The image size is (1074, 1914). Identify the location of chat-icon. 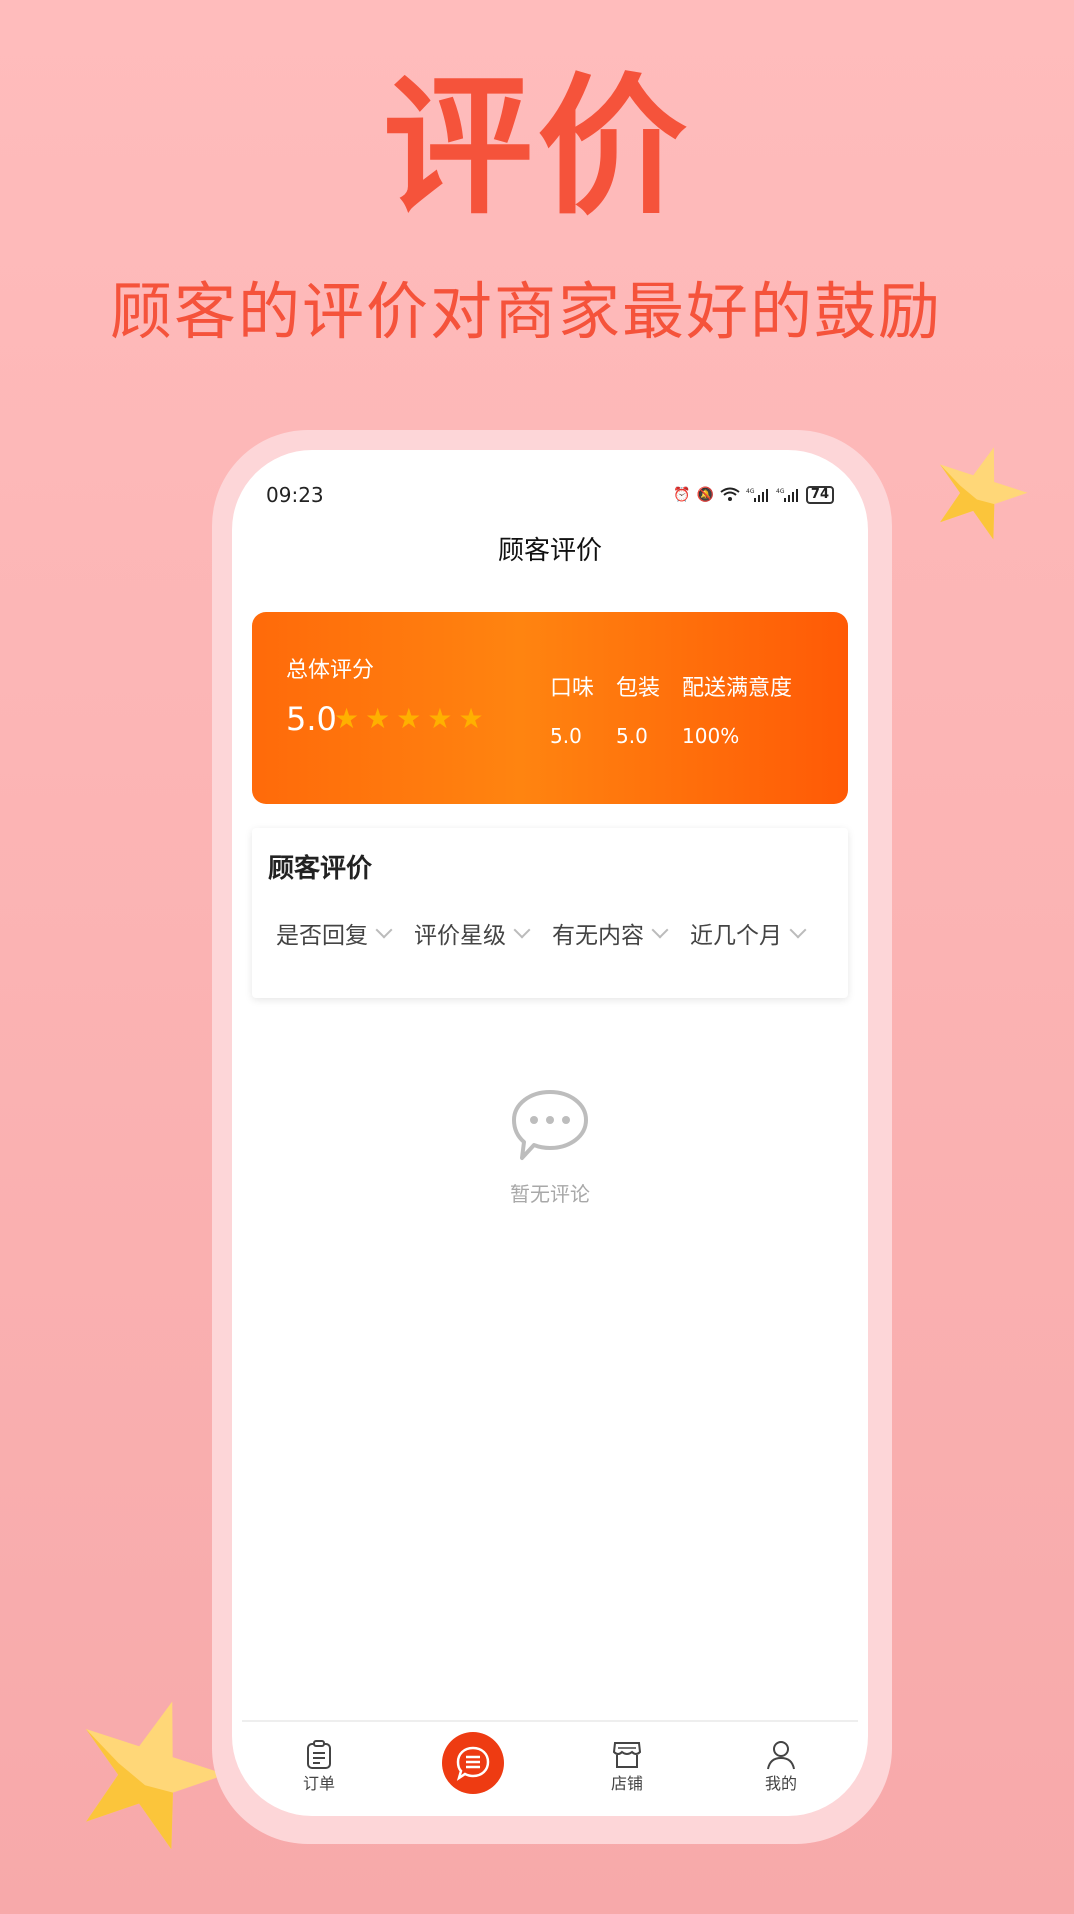
(473, 1763).